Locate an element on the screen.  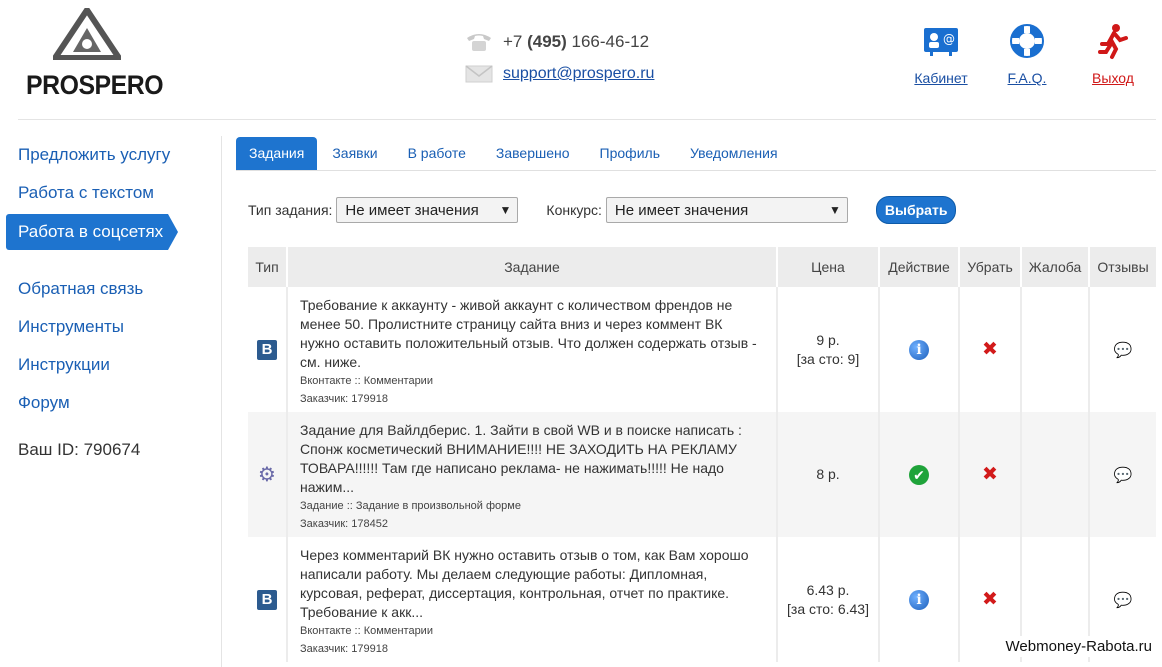
price-cell: 9 р. [за сто: 9] is located at coordinates (828, 349).